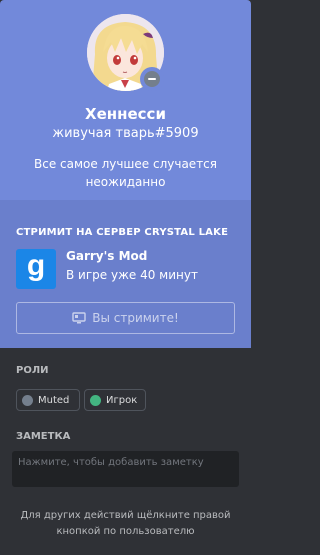 This screenshot has height=555, width=320. Describe the element at coordinates (125, 114) in the screenshot. I see `username: Хеннесси` at that location.